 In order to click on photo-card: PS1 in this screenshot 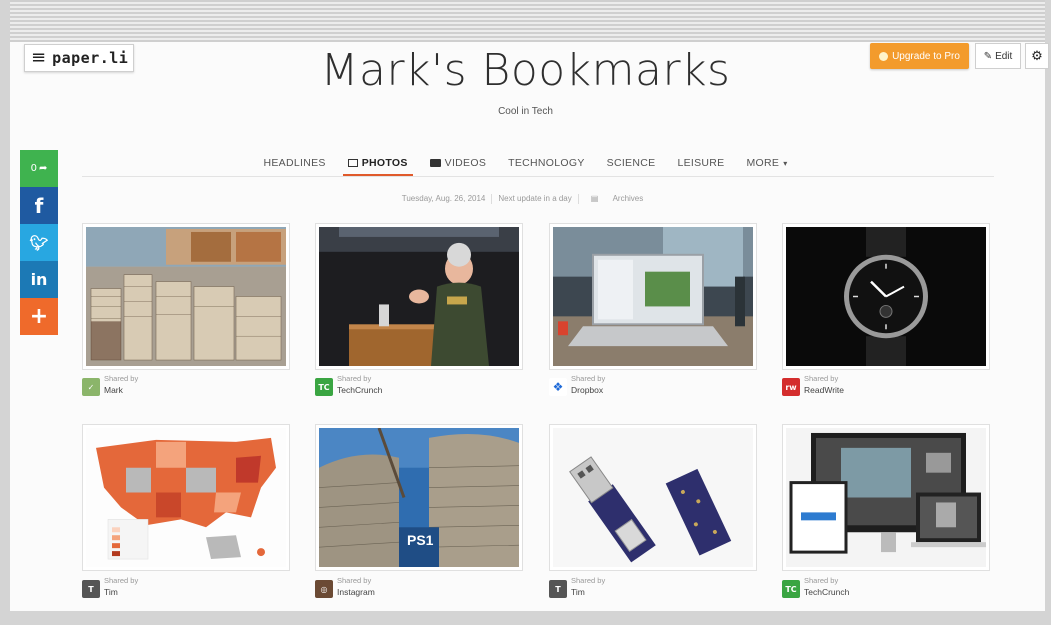, I will do `click(419, 497)`.